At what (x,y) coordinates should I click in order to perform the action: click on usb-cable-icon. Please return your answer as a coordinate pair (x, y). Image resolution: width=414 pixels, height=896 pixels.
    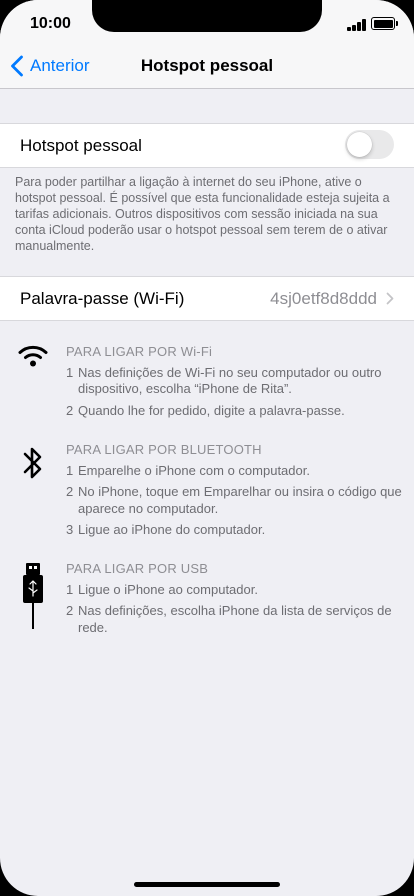
    Looking at the image, I should click on (33, 596).